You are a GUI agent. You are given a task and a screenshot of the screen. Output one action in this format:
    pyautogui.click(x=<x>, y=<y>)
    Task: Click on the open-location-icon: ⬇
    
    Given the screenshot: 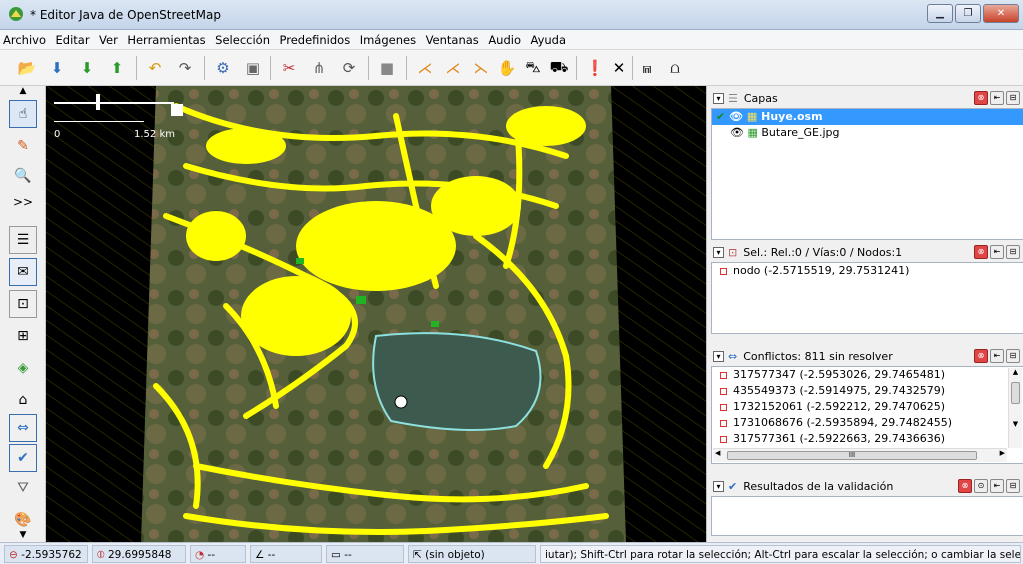 What is the action you would take?
    pyautogui.click(x=57, y=68)
    